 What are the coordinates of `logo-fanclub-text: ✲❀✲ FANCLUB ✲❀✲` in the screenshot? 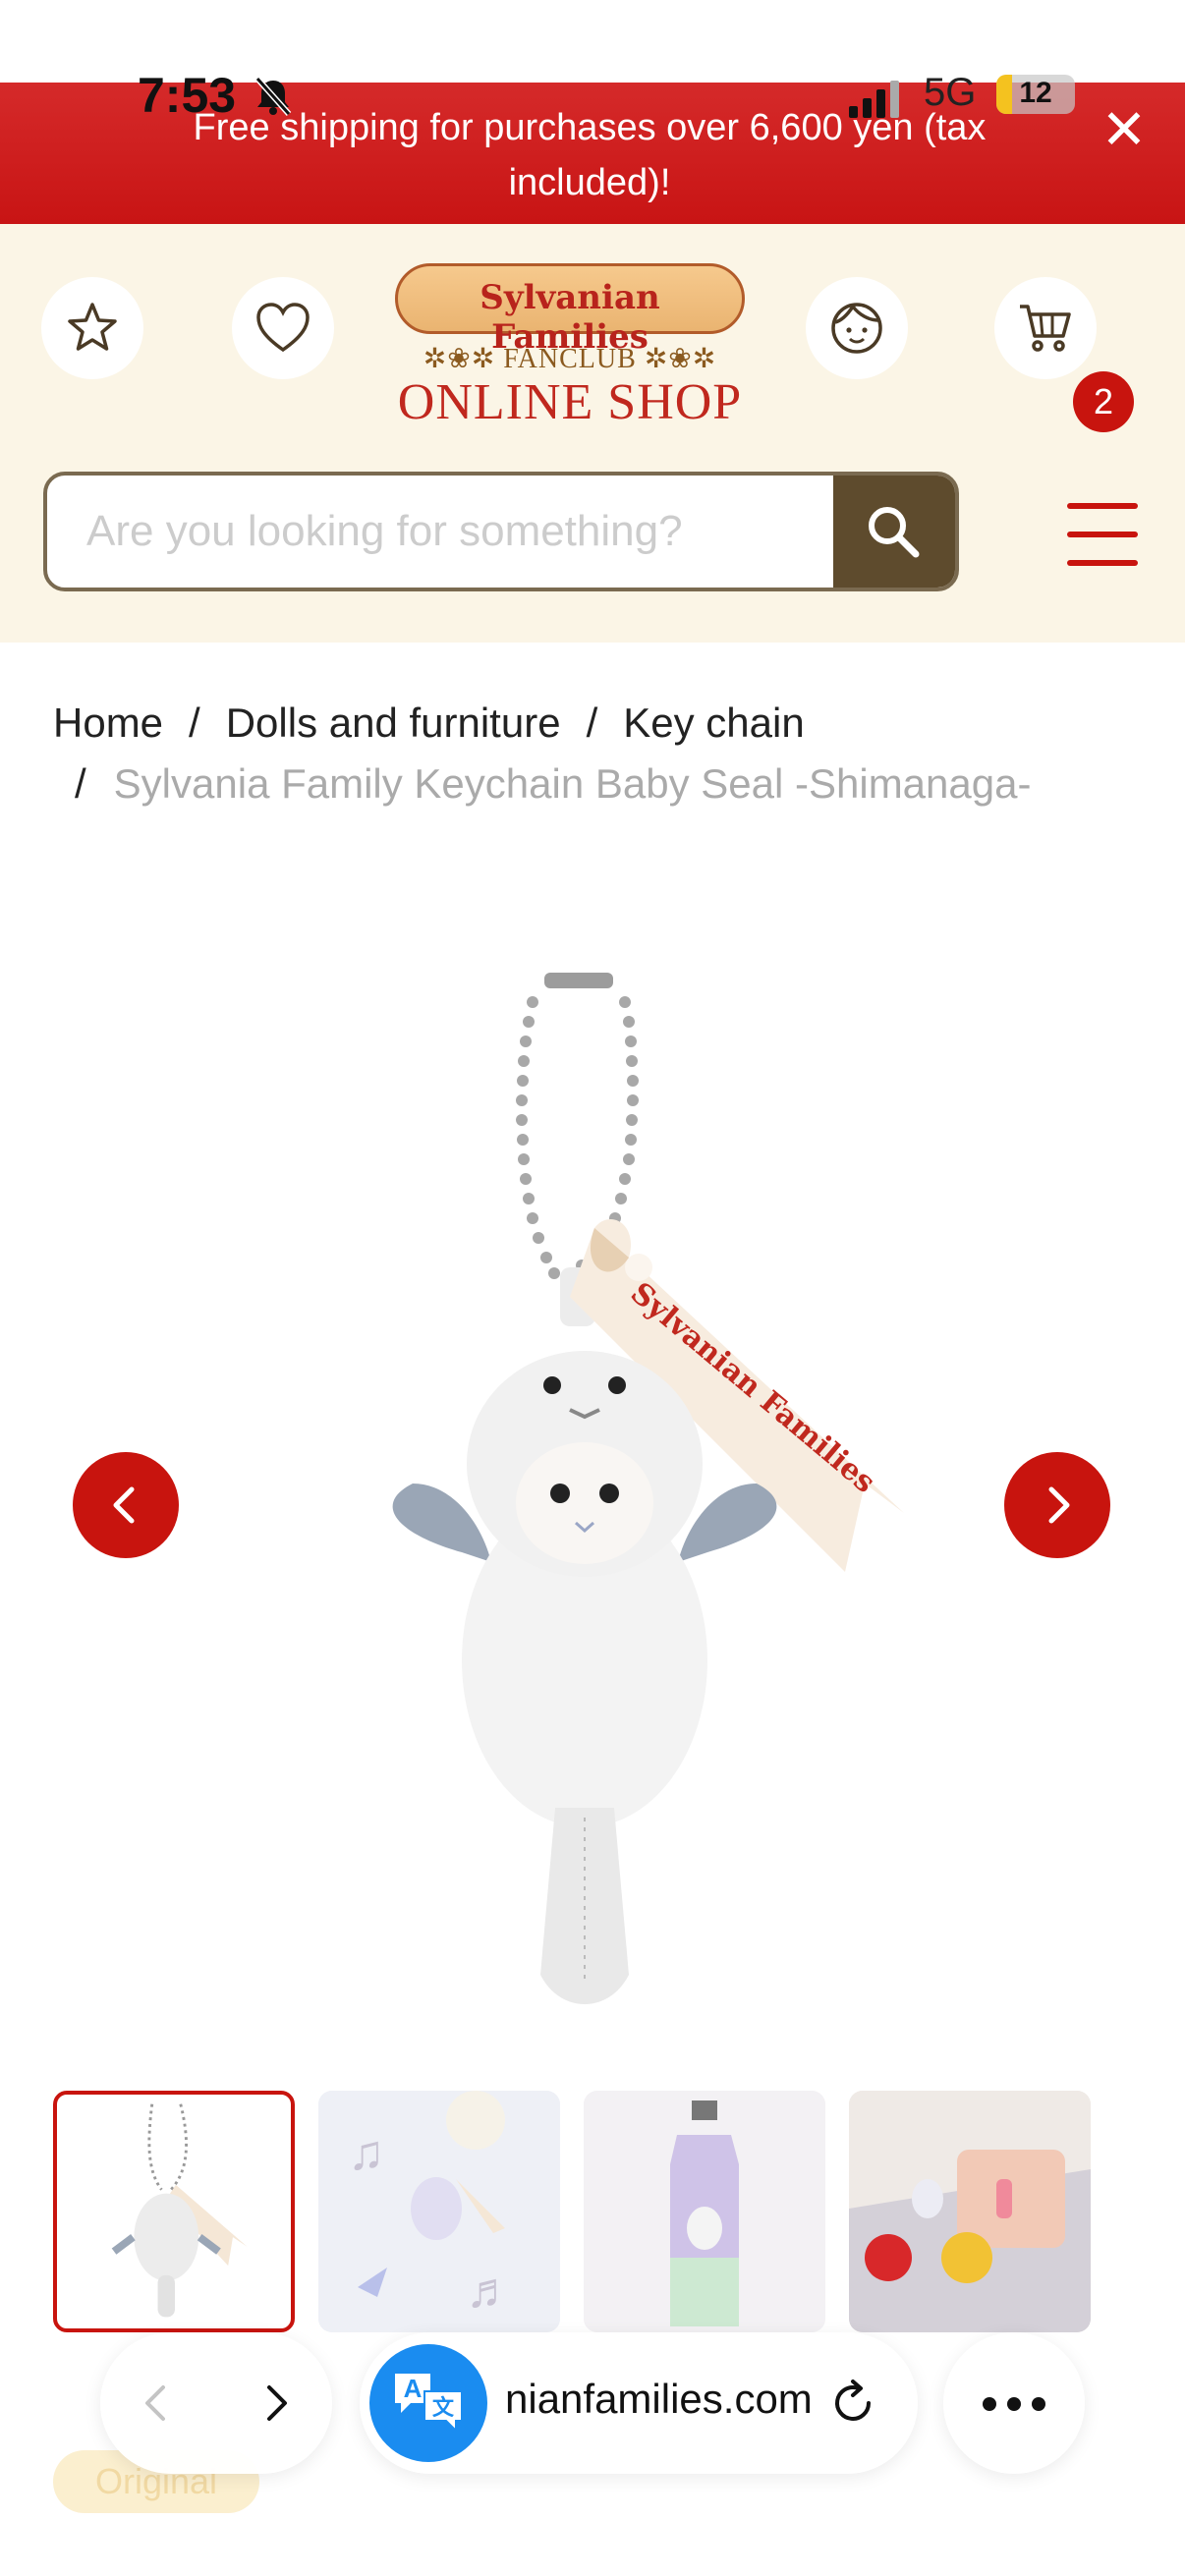 It's located at (570, 359).